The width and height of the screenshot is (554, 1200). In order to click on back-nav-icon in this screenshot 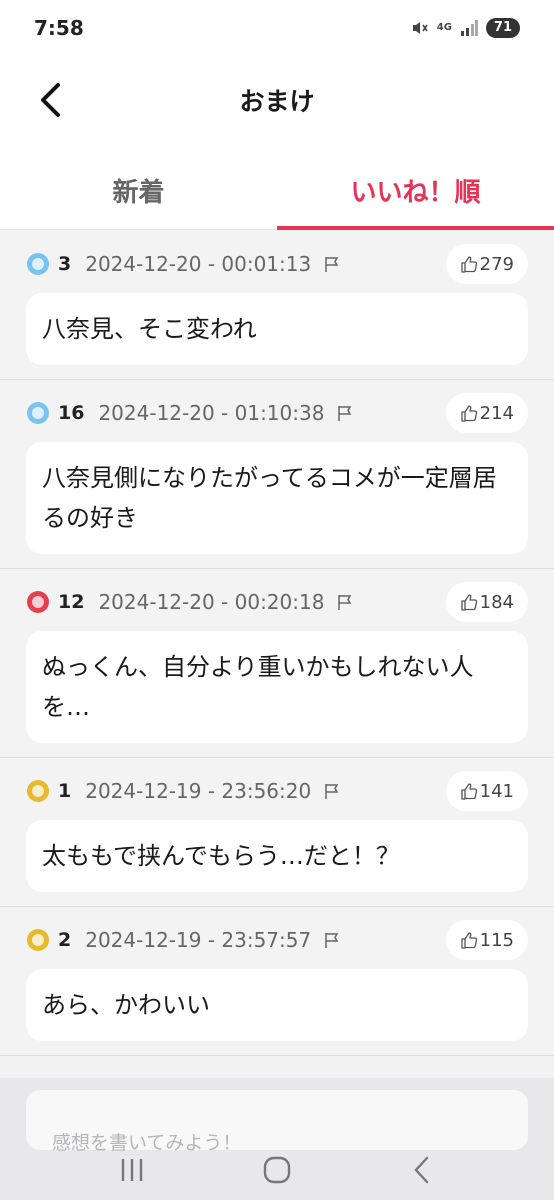, I will do `click(421, 1170)`.